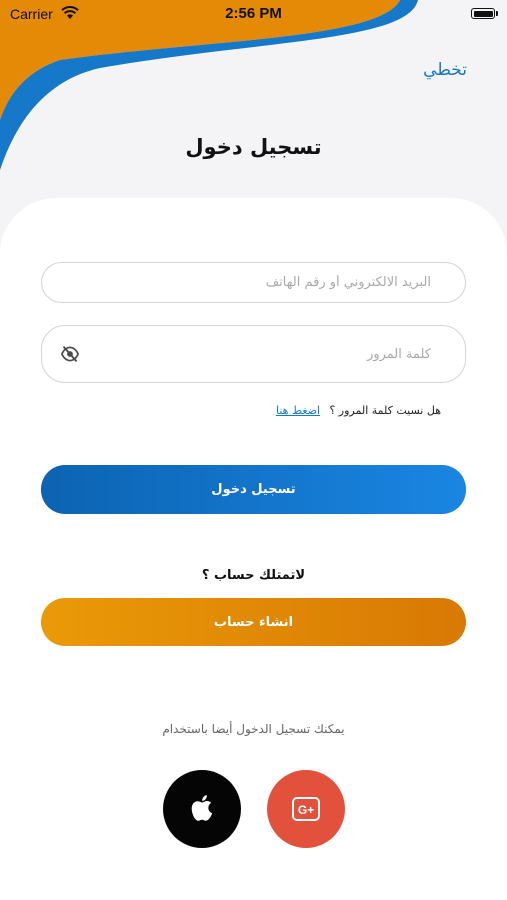 The image size is (507, 900). Describe the element at coordinates (497, 13) in the screenshot. I see `battery-tip` at that location.